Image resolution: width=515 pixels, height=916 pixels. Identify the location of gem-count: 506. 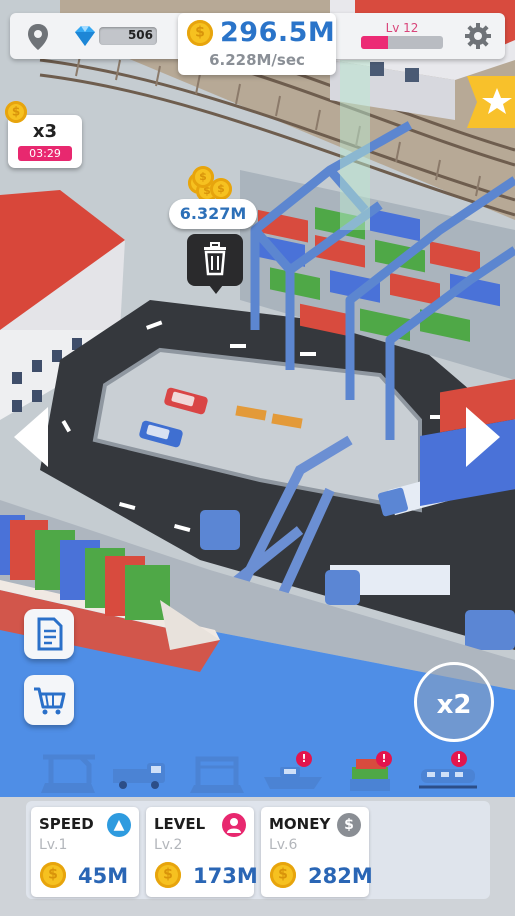
(140, 35).